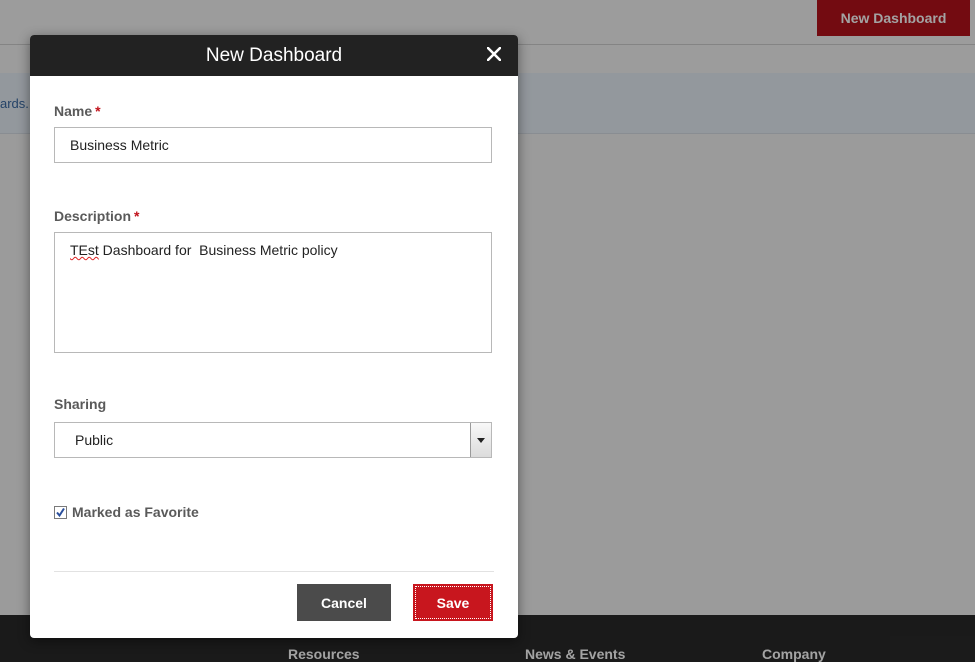  What do you see at coordinates (494, 54) in the screenshot?
I see `close-icon` at bounding box center [494, 54].